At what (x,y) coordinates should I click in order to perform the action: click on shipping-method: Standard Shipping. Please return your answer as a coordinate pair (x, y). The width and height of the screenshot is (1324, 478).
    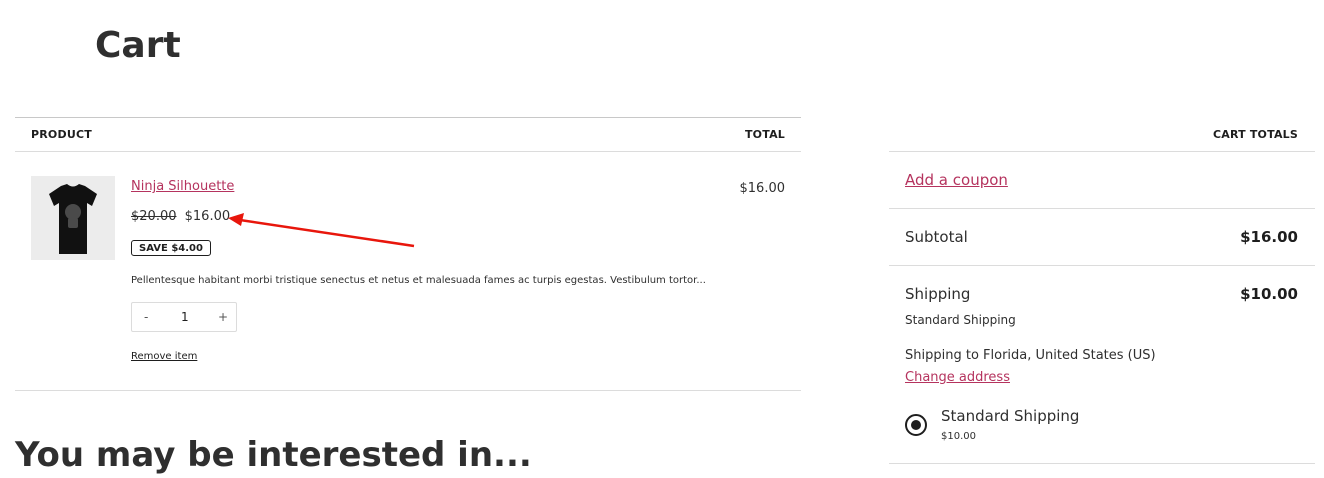
    Looking at the image, I should click on (960, 320).